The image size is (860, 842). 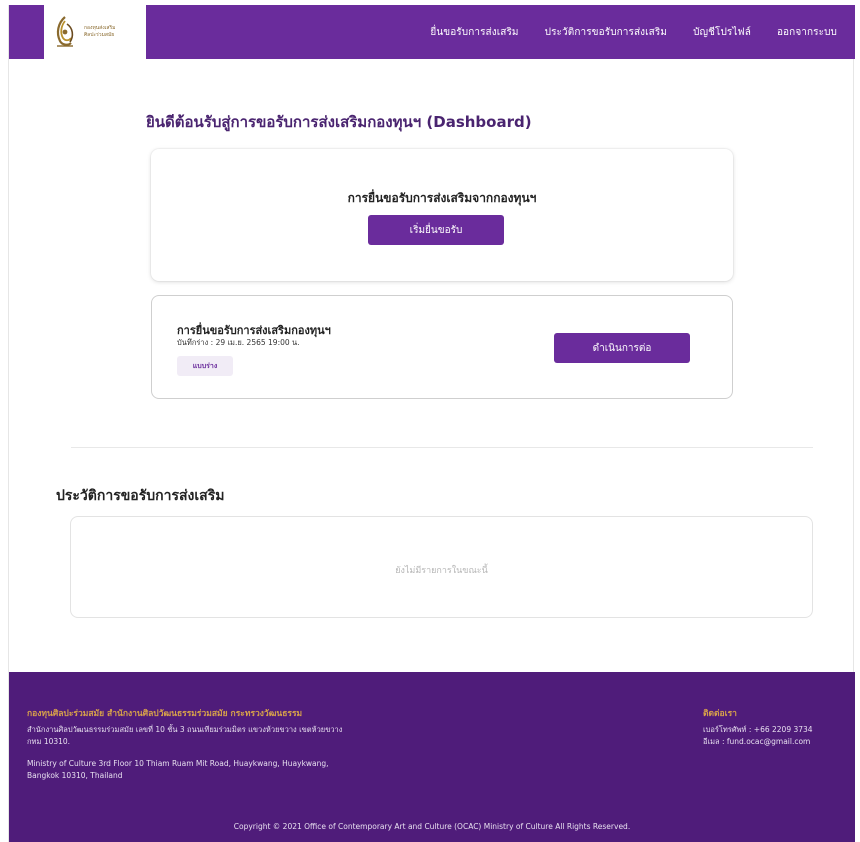 What do you see at coordinates (622, 348) in the screenshot?
I see `continue-button: ดำเนินการต่อ` at bounding box center [622, 348].